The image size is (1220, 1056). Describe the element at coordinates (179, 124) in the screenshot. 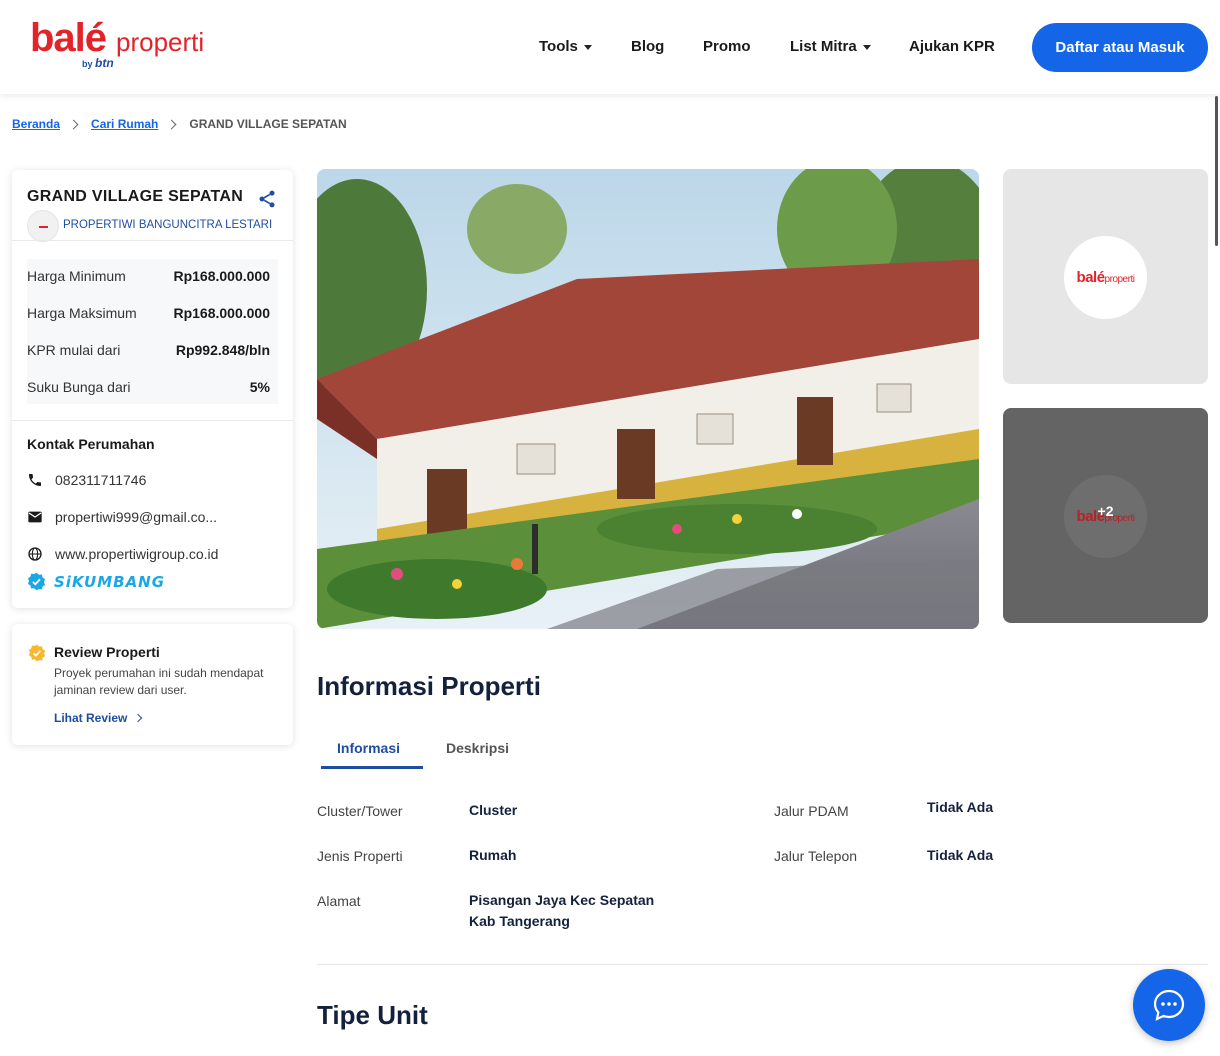

I see `breadcrumb: Beranda Cari Rumah GRAND VILLAGE SEPATAN` at that location.